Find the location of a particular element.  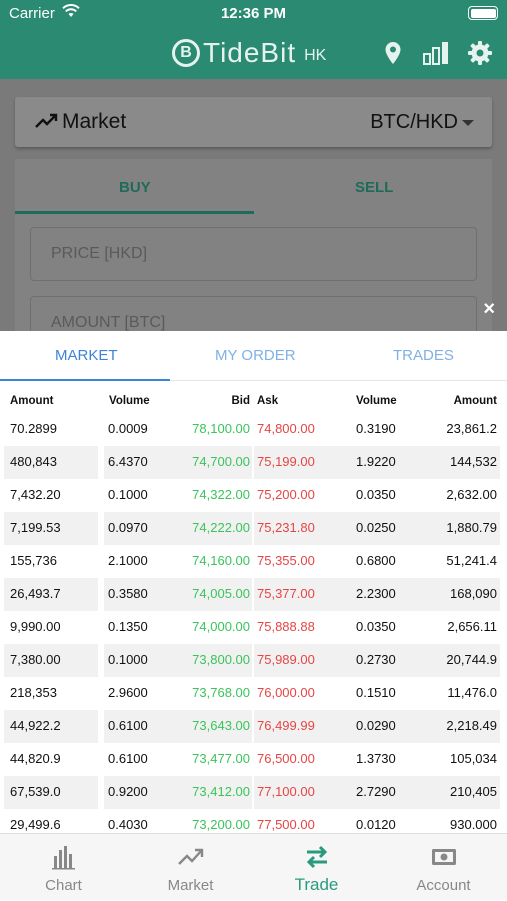

bid-amount-cell: 155,736 is located at coordinates (33, 560).